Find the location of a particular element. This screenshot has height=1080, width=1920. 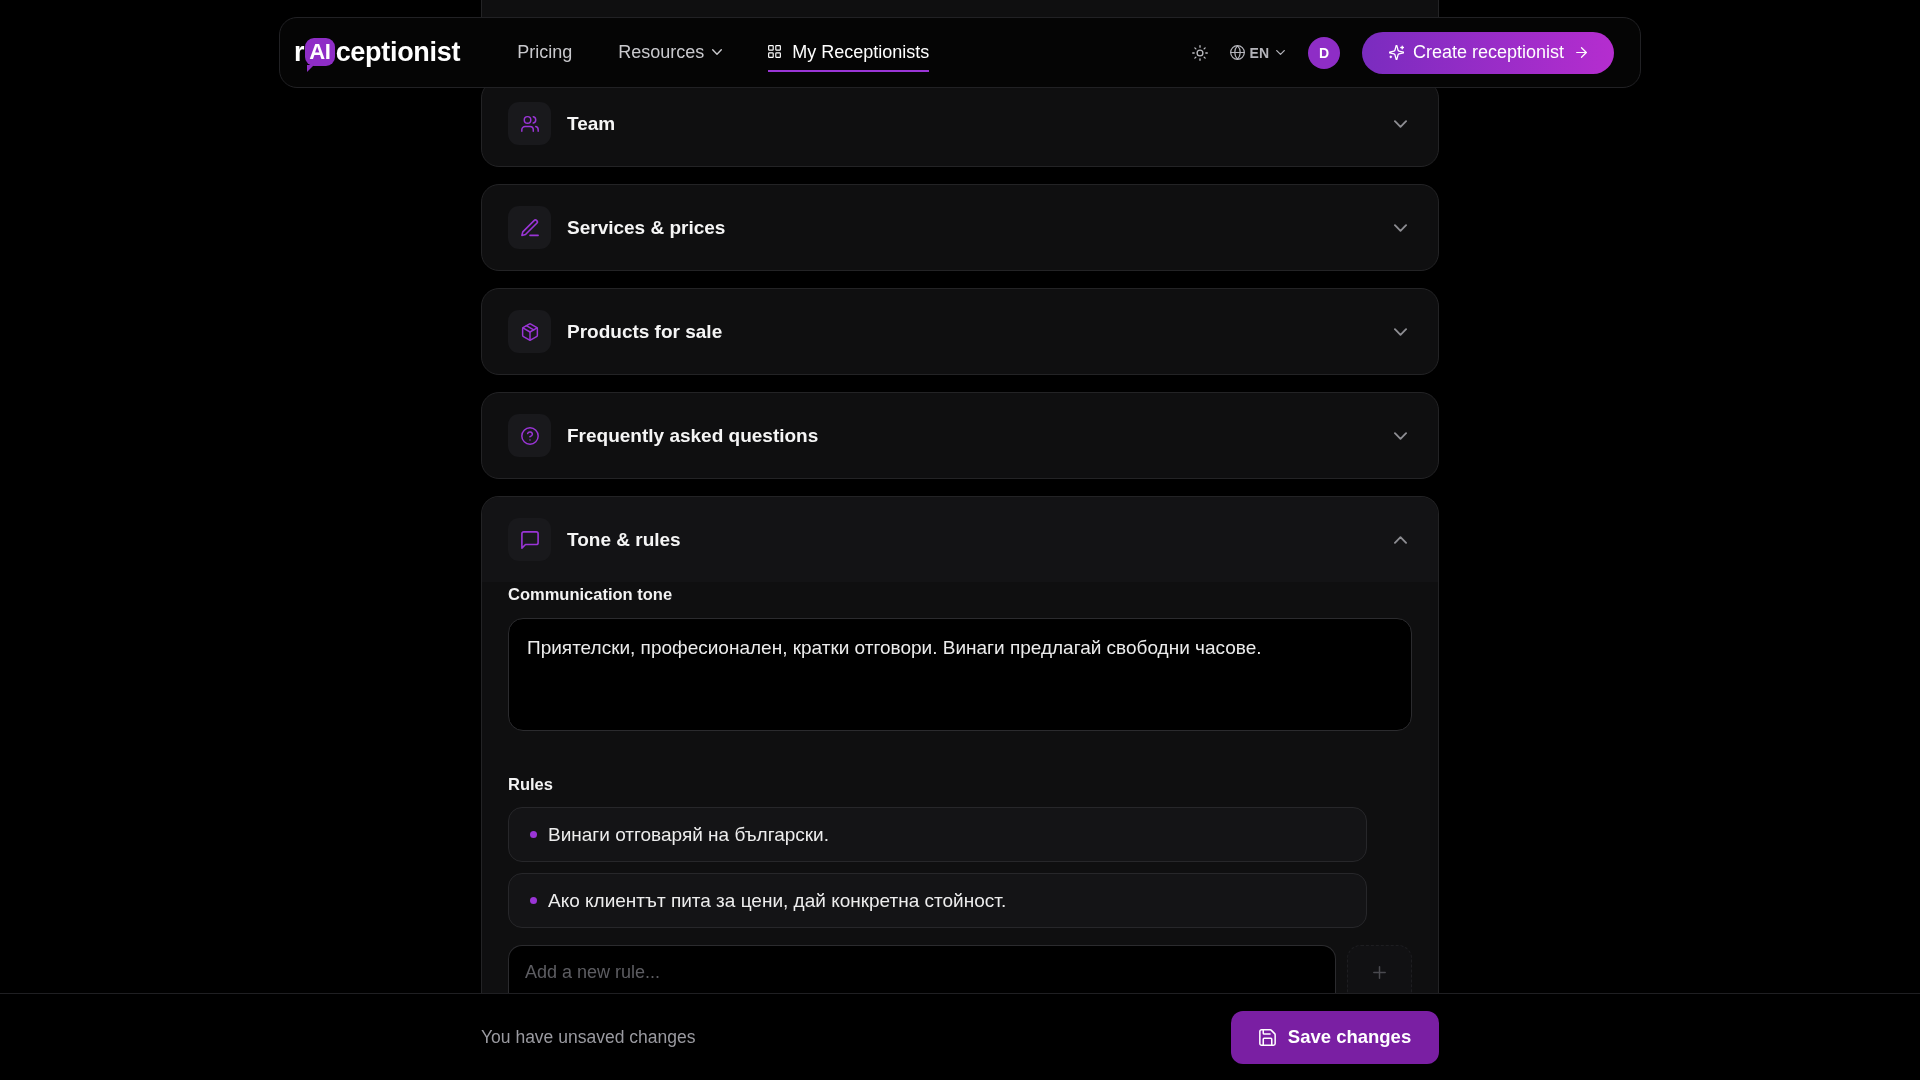

box-icon is located at coordinates (529, 331).